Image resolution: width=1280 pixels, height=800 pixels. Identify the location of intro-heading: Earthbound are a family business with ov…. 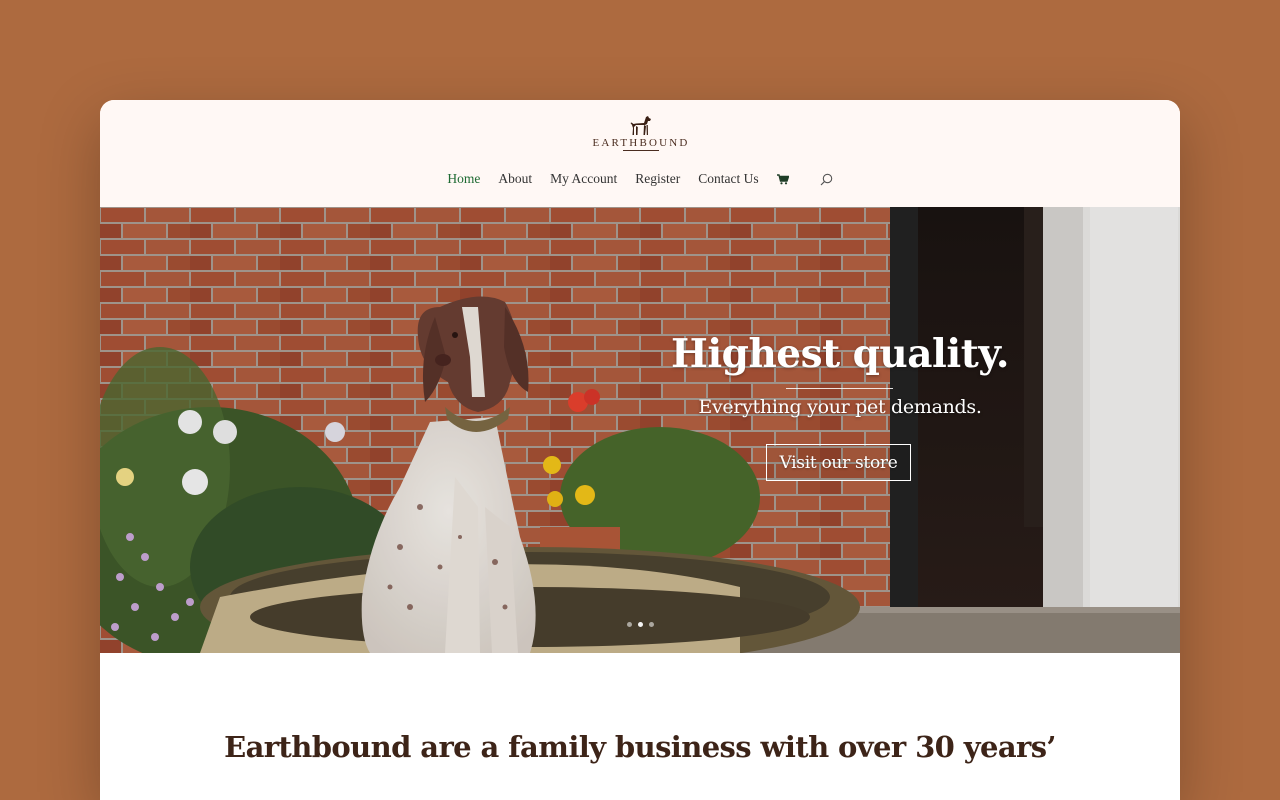
(640, 747).